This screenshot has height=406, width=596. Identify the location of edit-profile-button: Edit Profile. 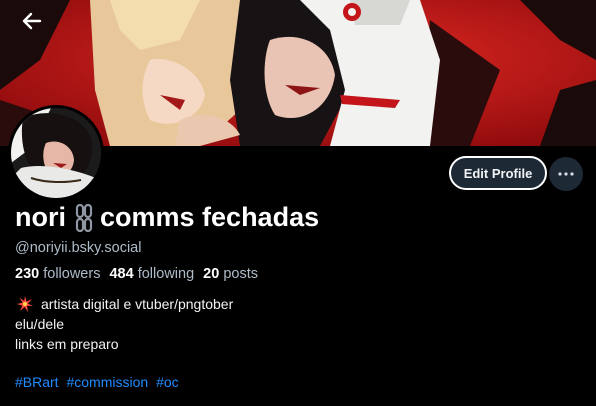
(498, 173).